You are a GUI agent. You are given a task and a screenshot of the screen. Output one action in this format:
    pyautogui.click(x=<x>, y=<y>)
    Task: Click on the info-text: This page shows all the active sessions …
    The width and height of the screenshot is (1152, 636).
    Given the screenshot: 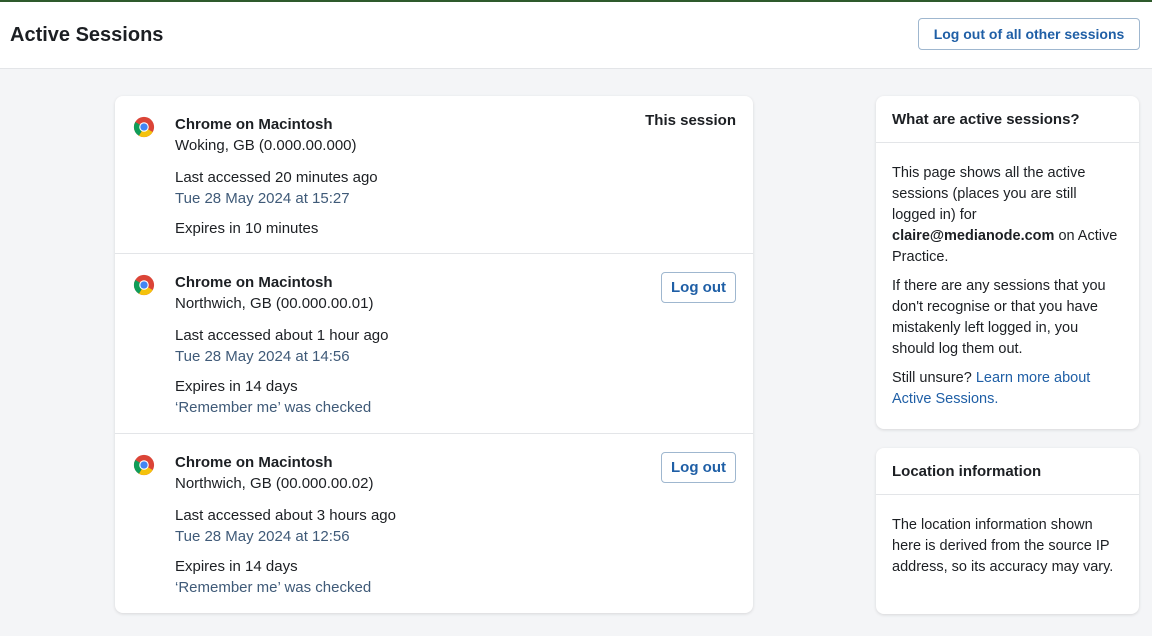 What is the action you would take?
    pyautogui.click(x=989, y=194)
    